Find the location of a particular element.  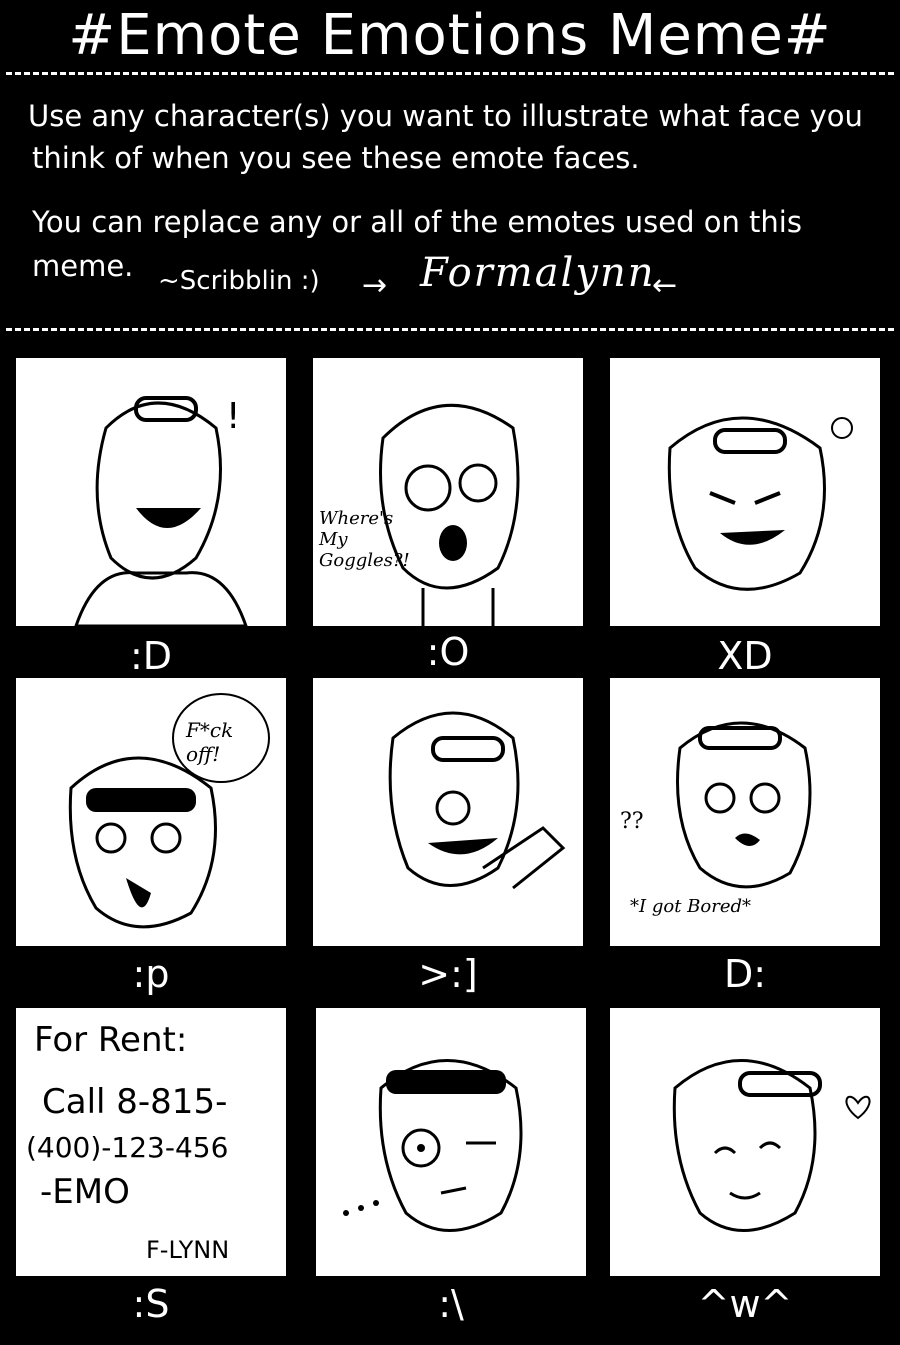

emote-label-2: :O is located at coordinates (448, 652).